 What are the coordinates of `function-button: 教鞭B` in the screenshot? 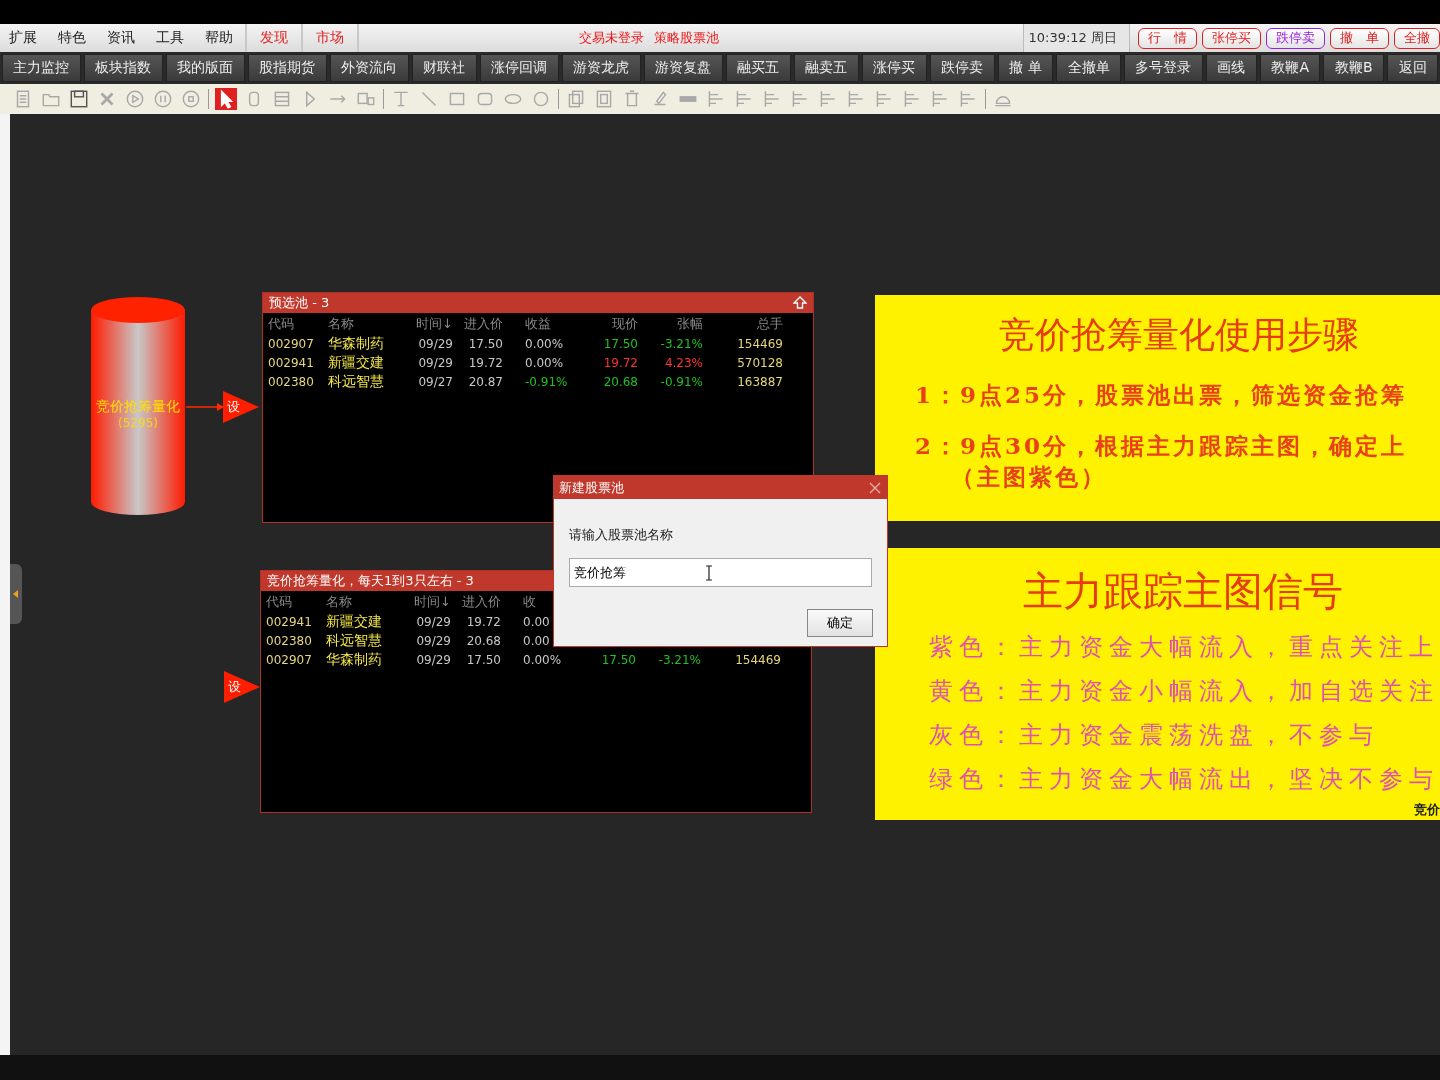 It's located at (1354, 68).